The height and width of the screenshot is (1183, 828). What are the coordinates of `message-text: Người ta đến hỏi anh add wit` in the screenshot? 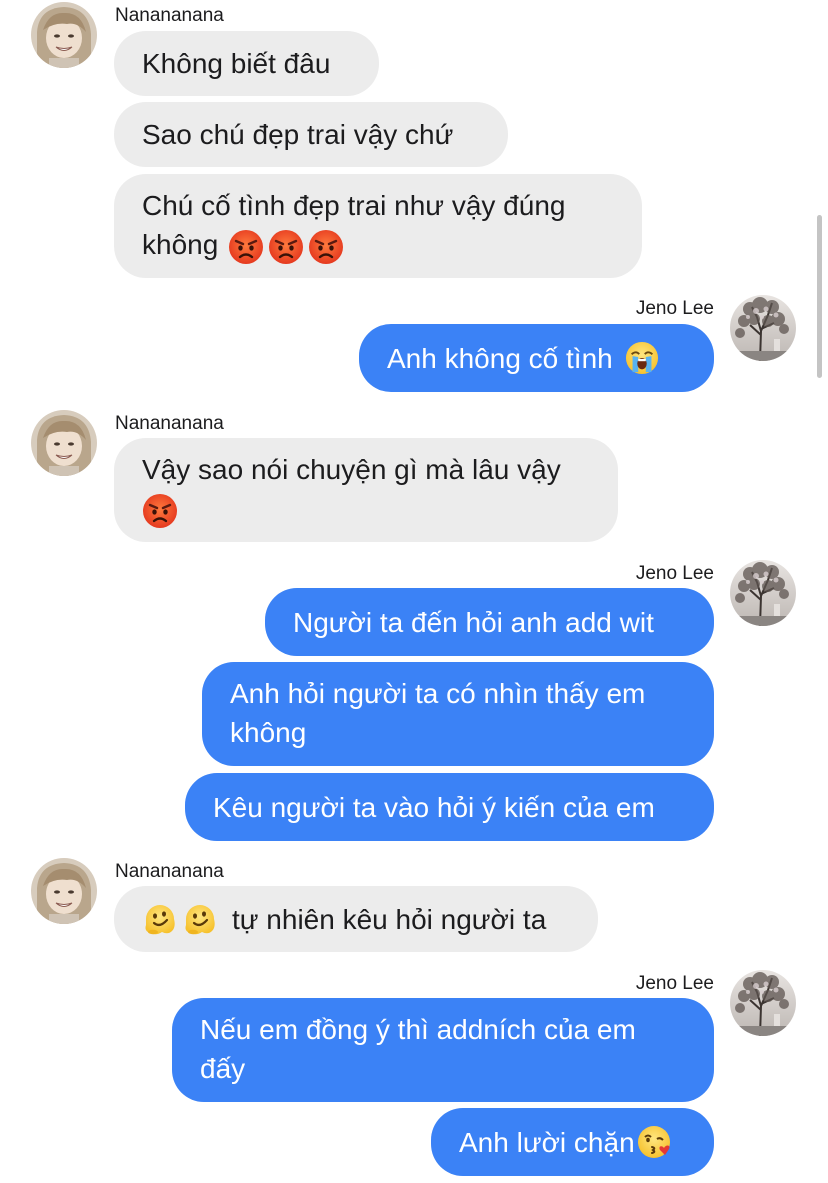 It's located at (473, 622).